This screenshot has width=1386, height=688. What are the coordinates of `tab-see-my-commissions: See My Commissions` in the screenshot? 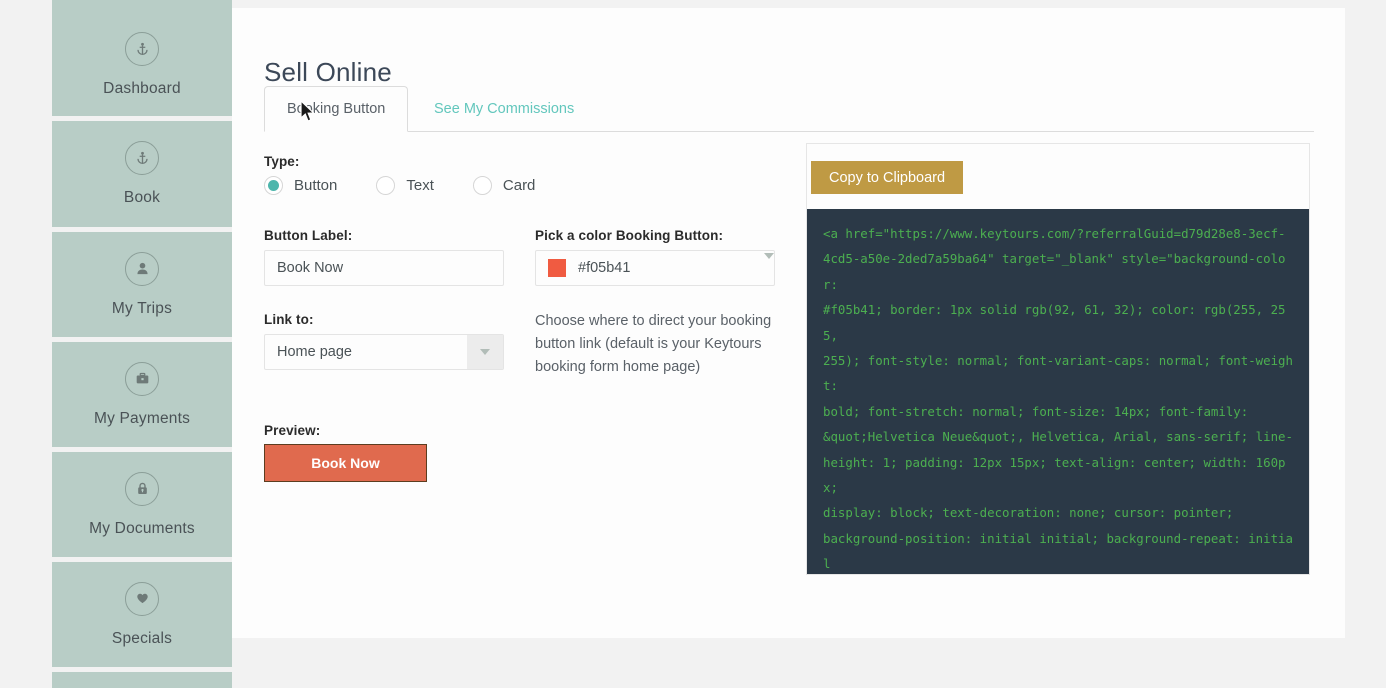 It's located at (504, 109).